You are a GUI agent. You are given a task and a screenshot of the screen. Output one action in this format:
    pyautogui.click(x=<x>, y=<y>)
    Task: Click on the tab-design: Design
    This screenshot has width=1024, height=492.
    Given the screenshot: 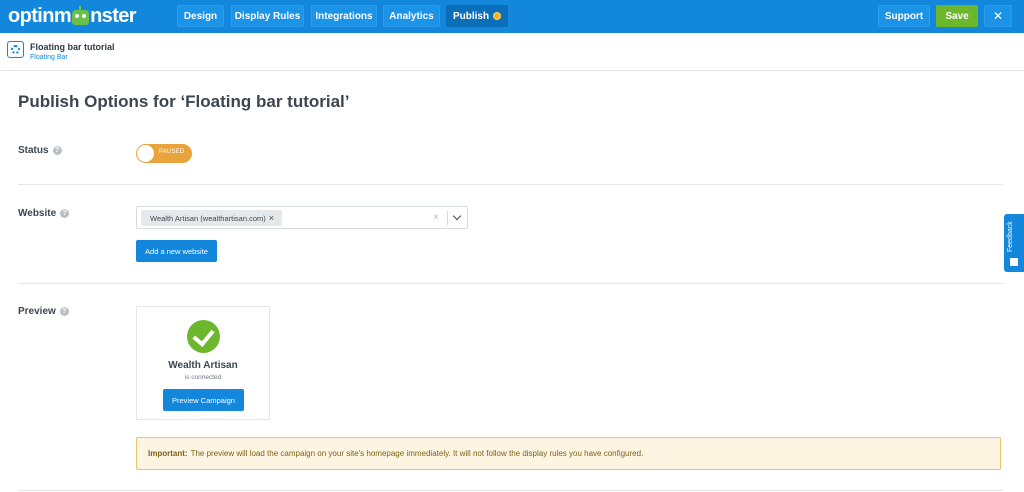 What is the action you would take?
    pyautogui.click(x=200, y=16)
    